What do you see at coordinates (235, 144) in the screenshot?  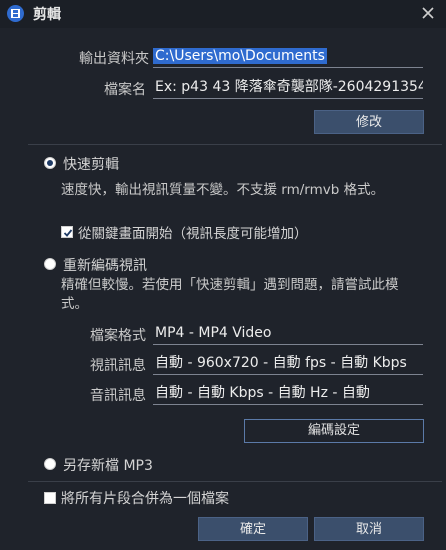 I see `divider-top` at bounding box center [235, 144].